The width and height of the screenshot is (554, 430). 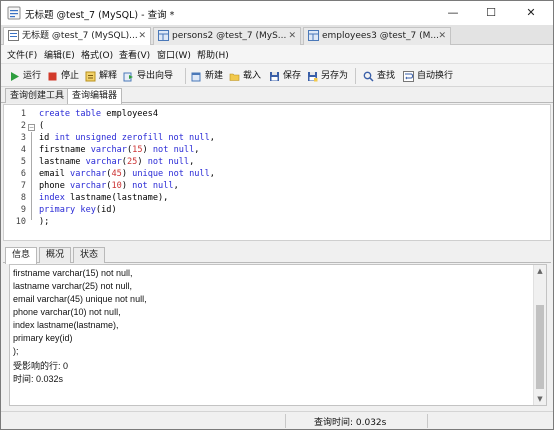 I want to click on auto-wrap-button: 自动换行, so click(x=428, y=76).